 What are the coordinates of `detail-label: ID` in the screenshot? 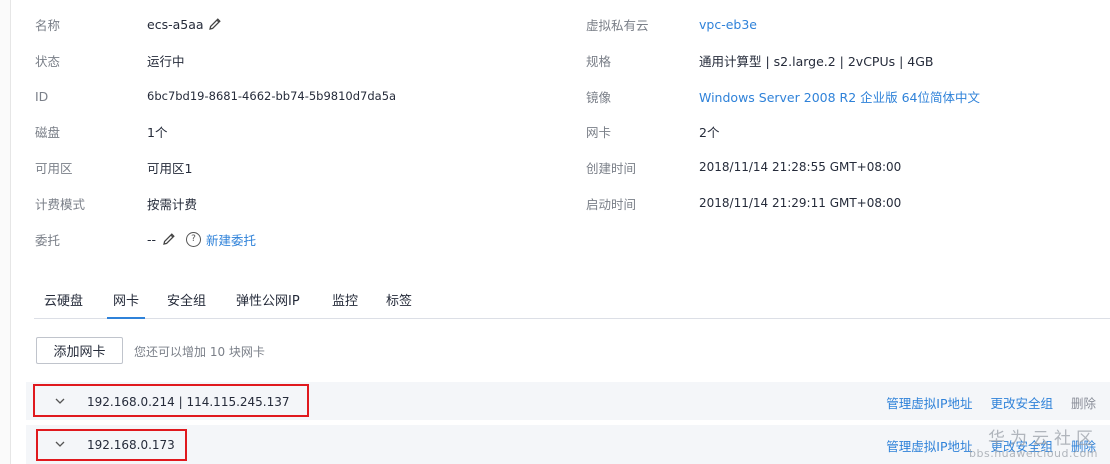 It's located at (42, 96).